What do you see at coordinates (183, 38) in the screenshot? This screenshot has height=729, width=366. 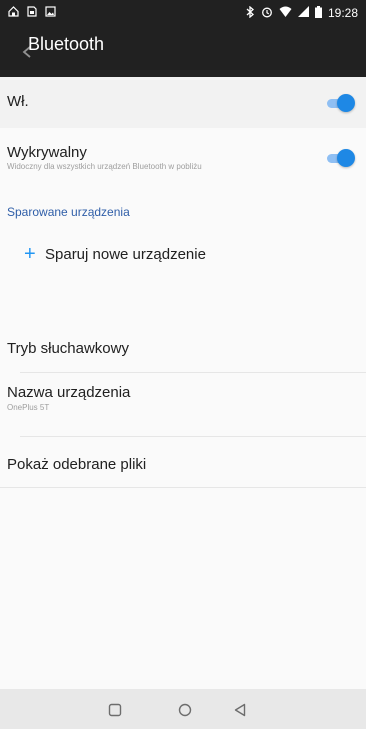 I see `app-bar: 19:28 Bluetooth` at bounding box center [183, 38].